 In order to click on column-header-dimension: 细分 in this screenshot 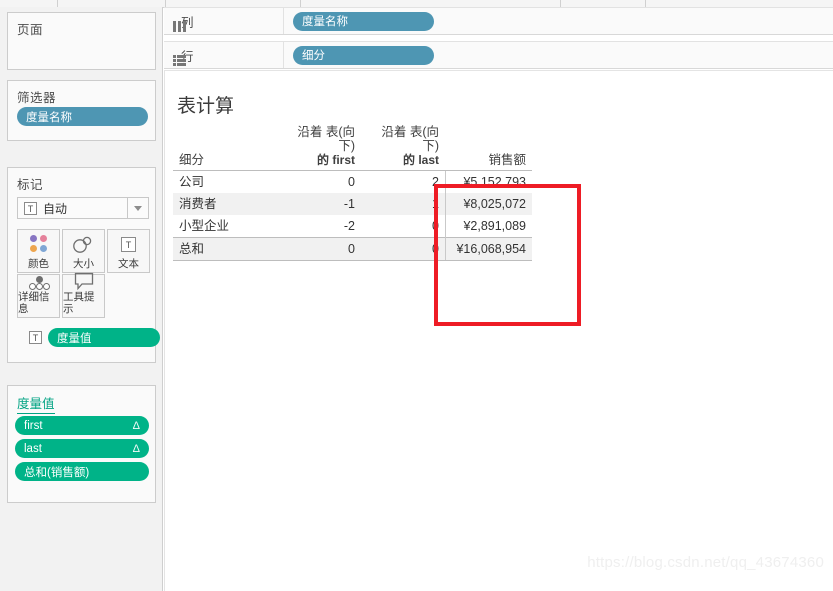, I will do `click(225, 148)`.